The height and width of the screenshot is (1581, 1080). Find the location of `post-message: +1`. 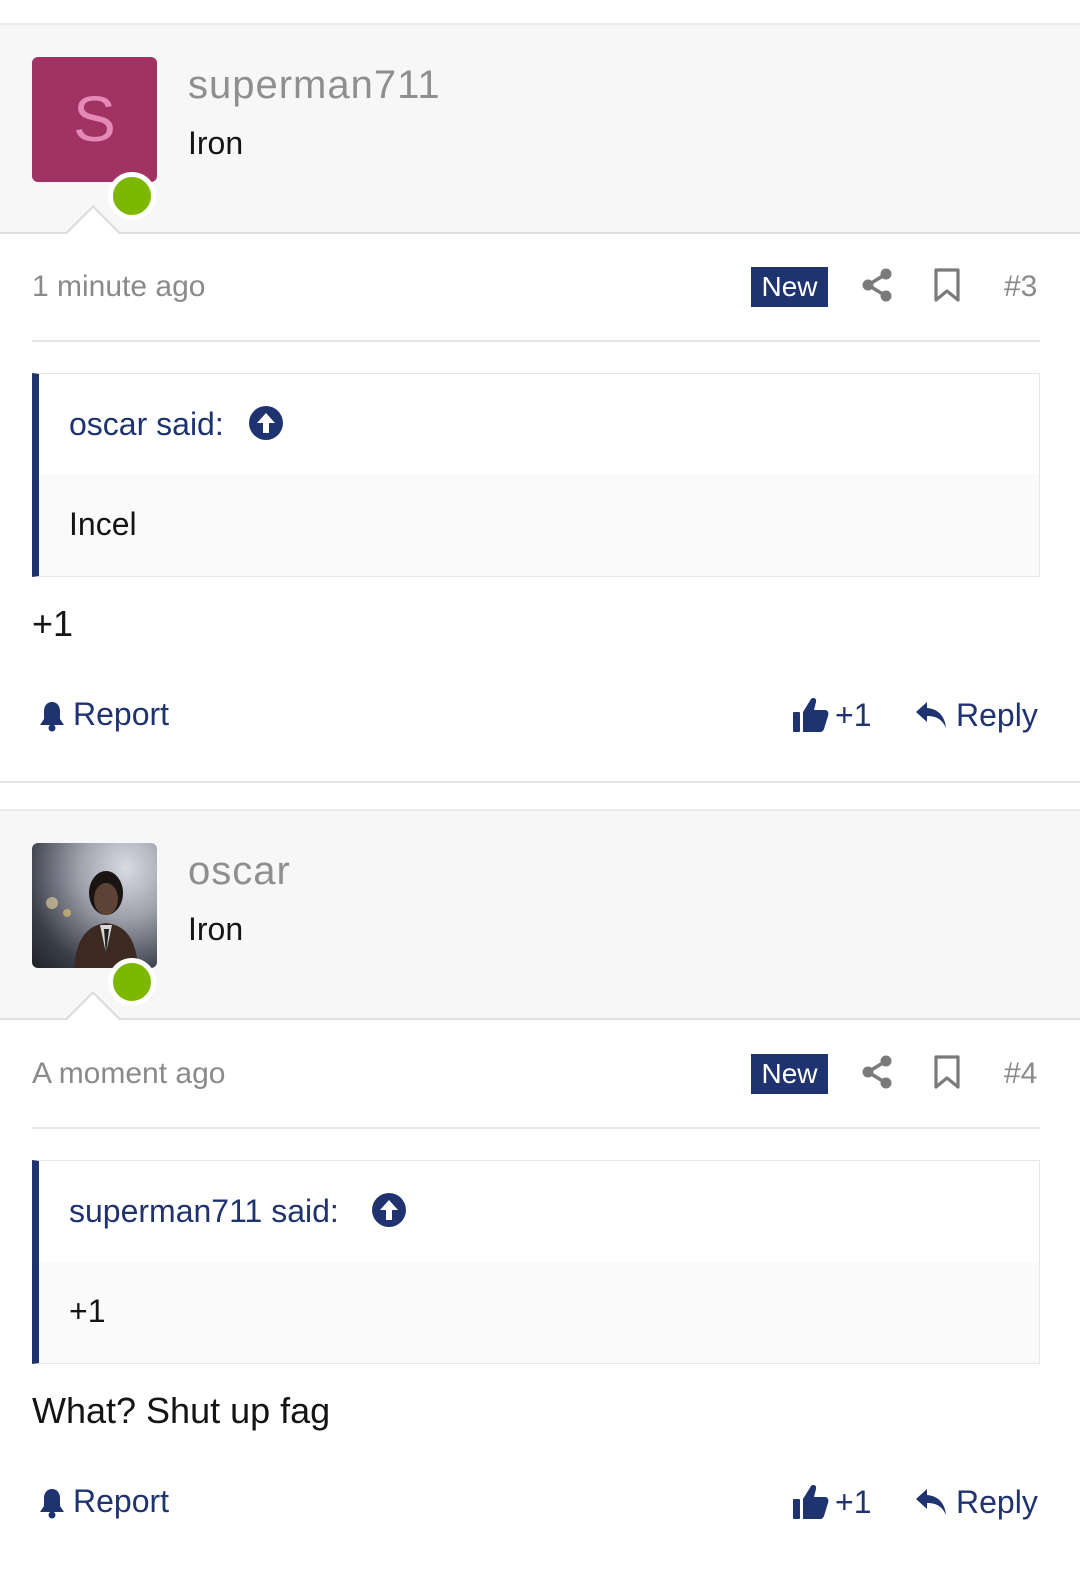

post-message: +1 is located at coordinates (53, 623).